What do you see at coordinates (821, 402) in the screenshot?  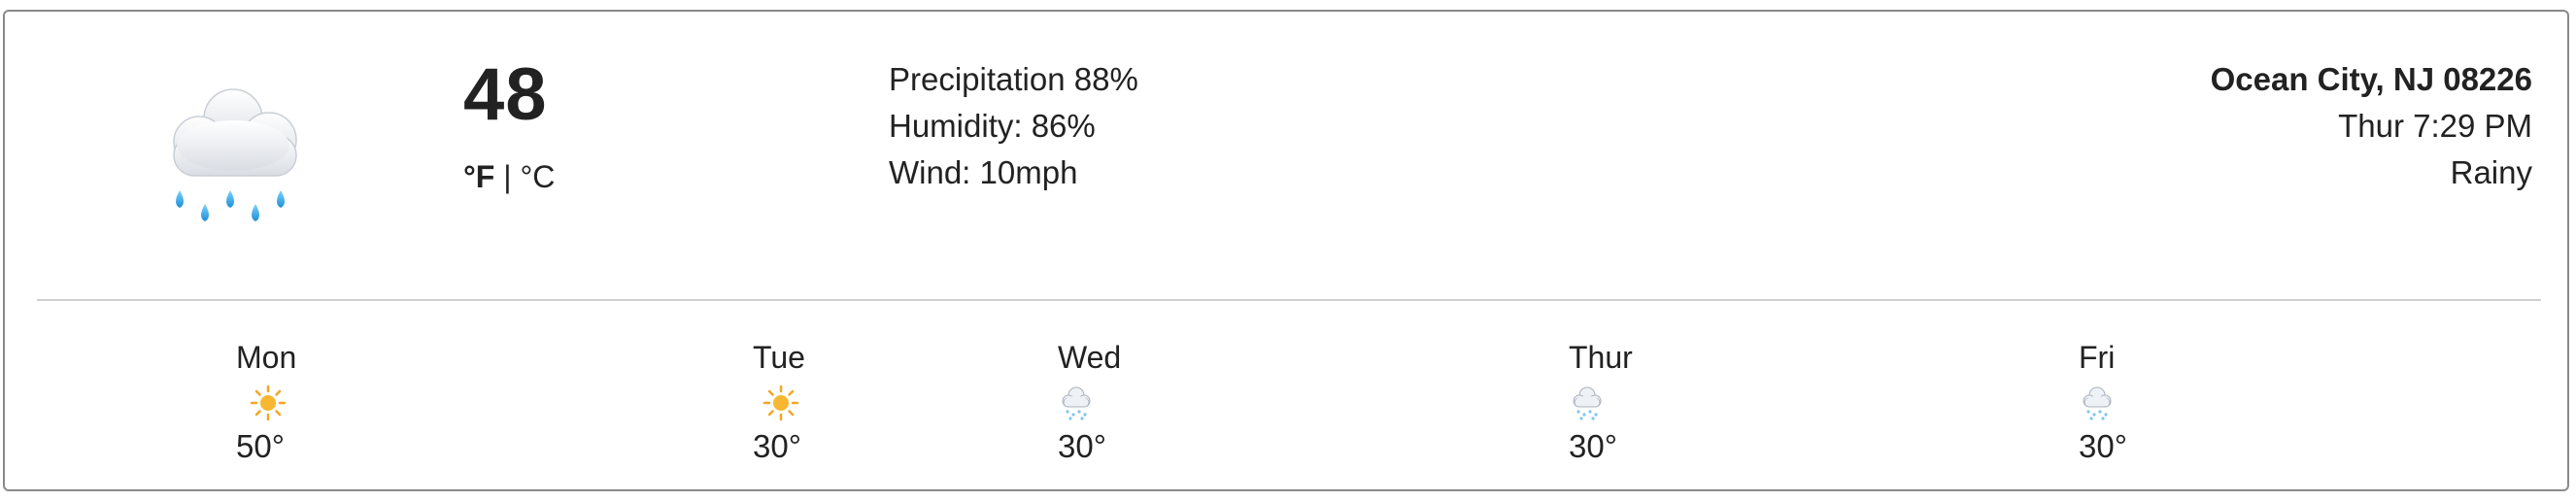 I see `forecast-day: Tue 30°` at bounding box center [821, 402].